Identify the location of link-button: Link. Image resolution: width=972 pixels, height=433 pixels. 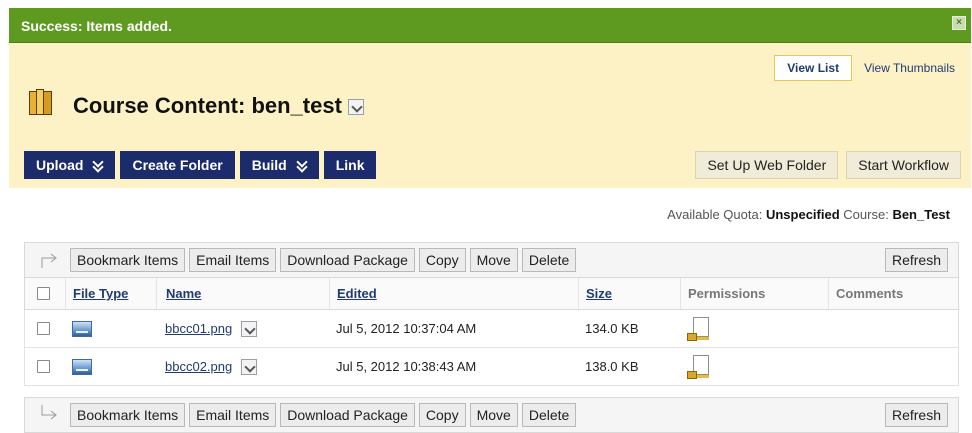
(350, 165).